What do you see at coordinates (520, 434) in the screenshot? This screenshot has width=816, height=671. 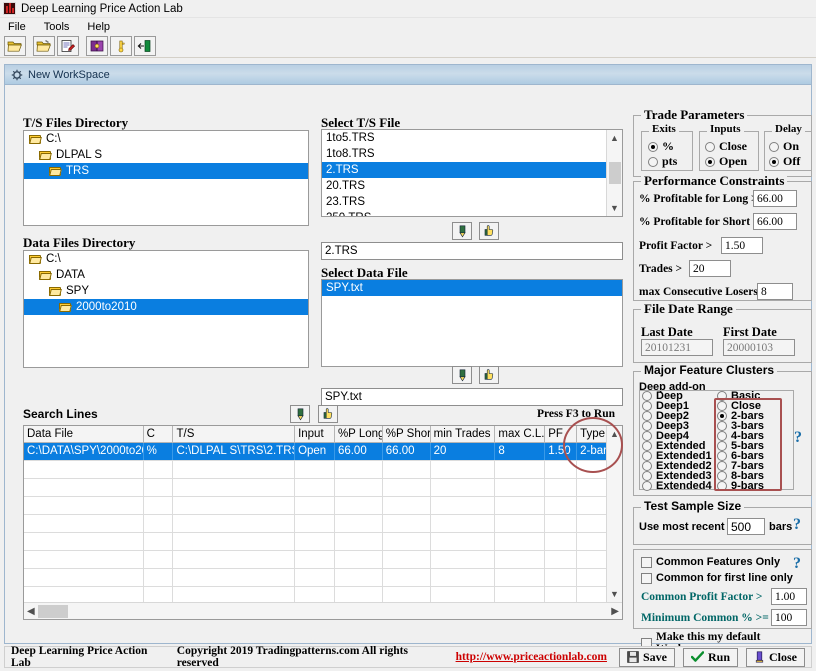 I see `column-header-max-cl: max C.L.` at bounding box center [520, 434].